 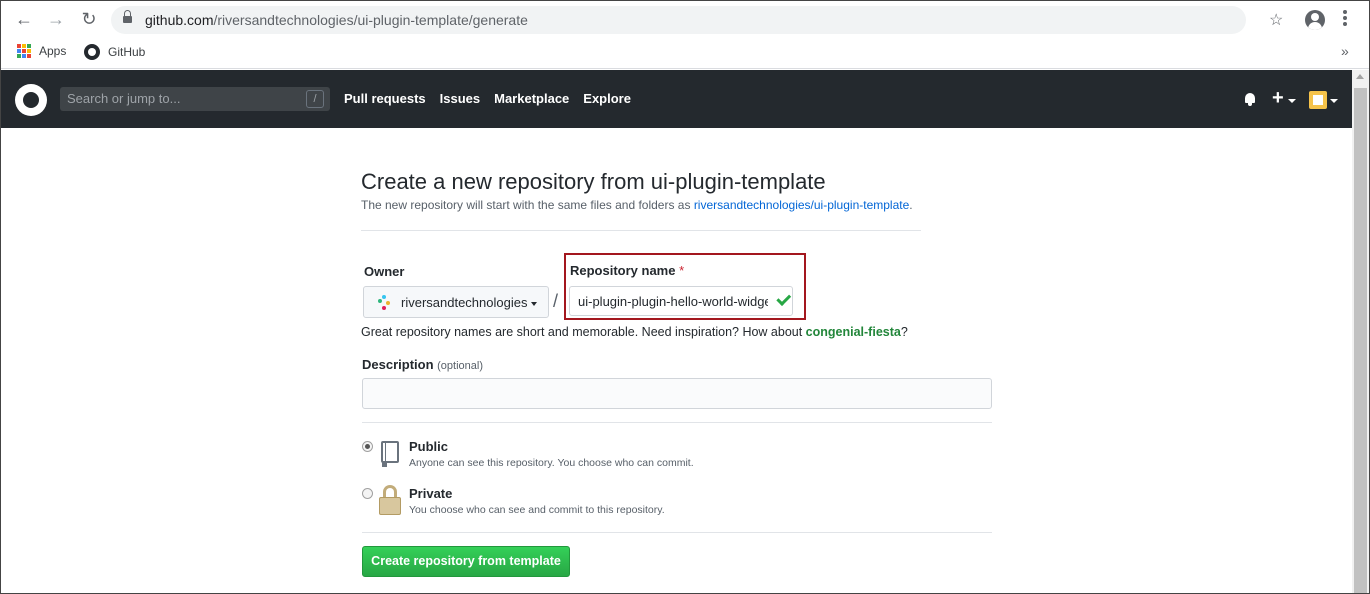 What do you see at coordinates (673, 301) in the screenshot?
I see `repo-name-value: ui-plugin-plugin-hello-world-widget` at bounding box center [673, 301].